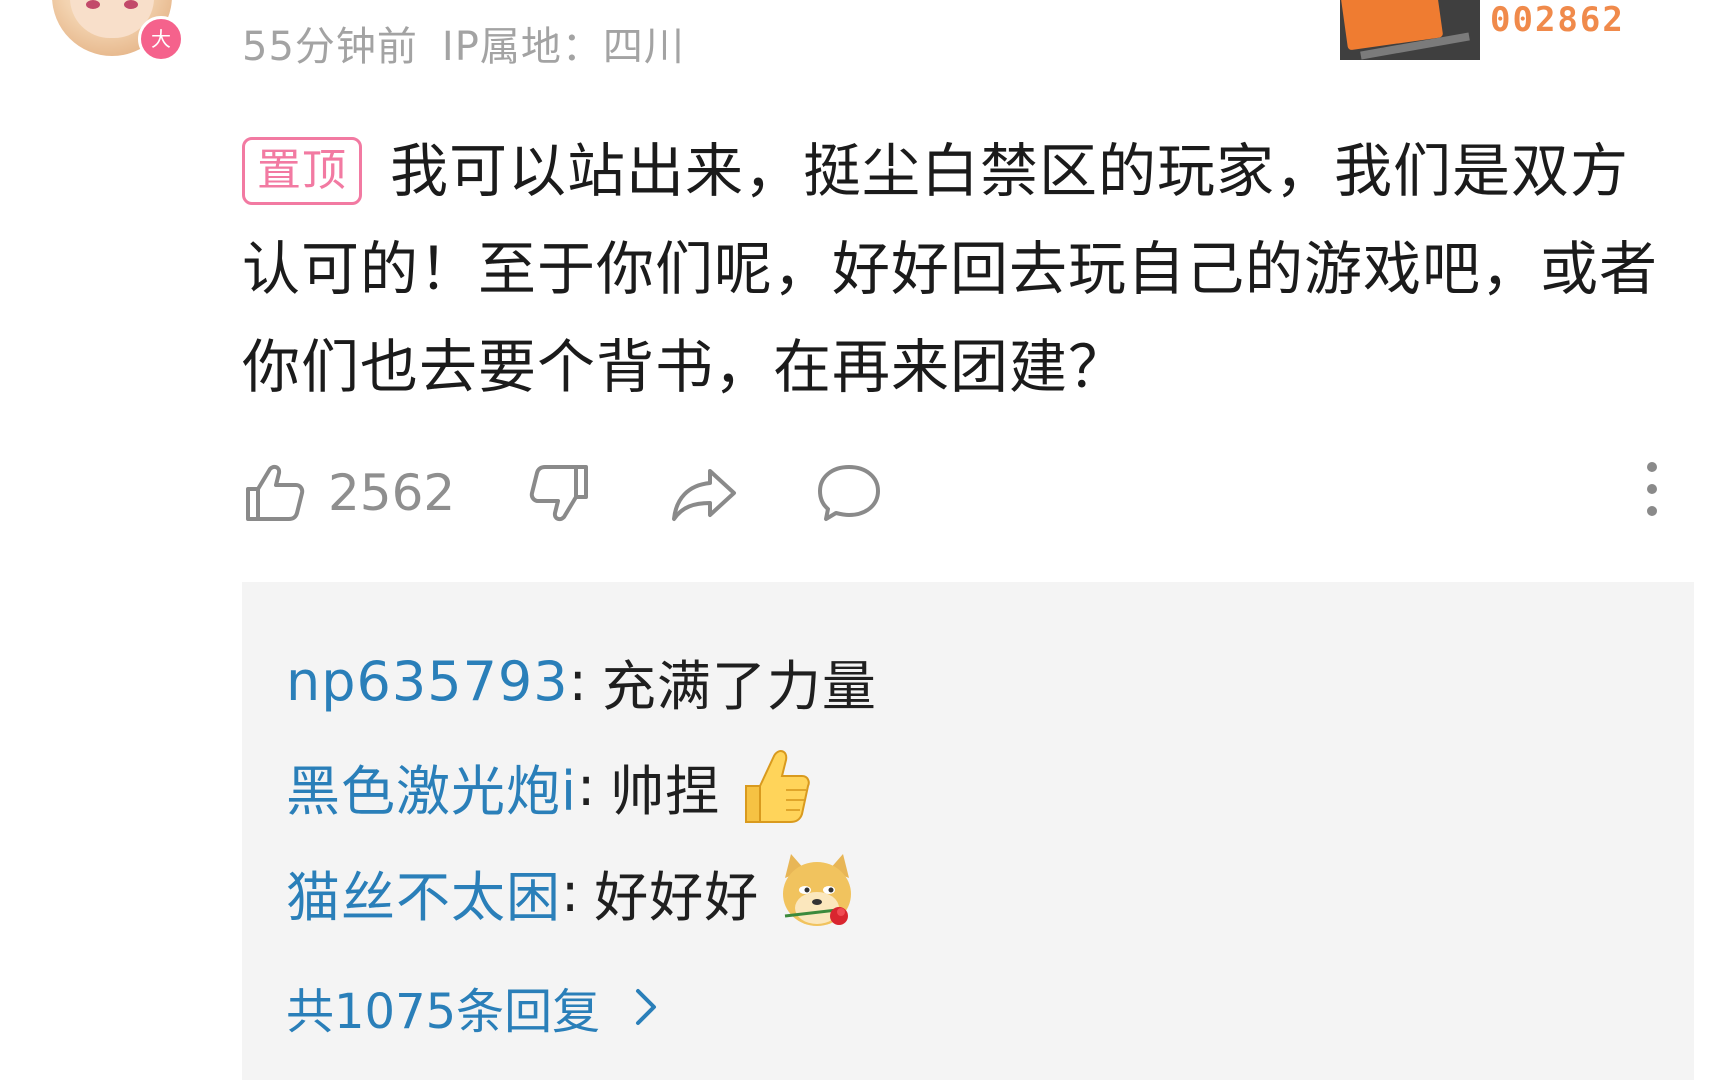 This screenshot has height=1080, width=1728. What do you see at coordinates (427, 681) in the screenshot?
I see `reply-username: np635793` at bounding box center [427, 681].